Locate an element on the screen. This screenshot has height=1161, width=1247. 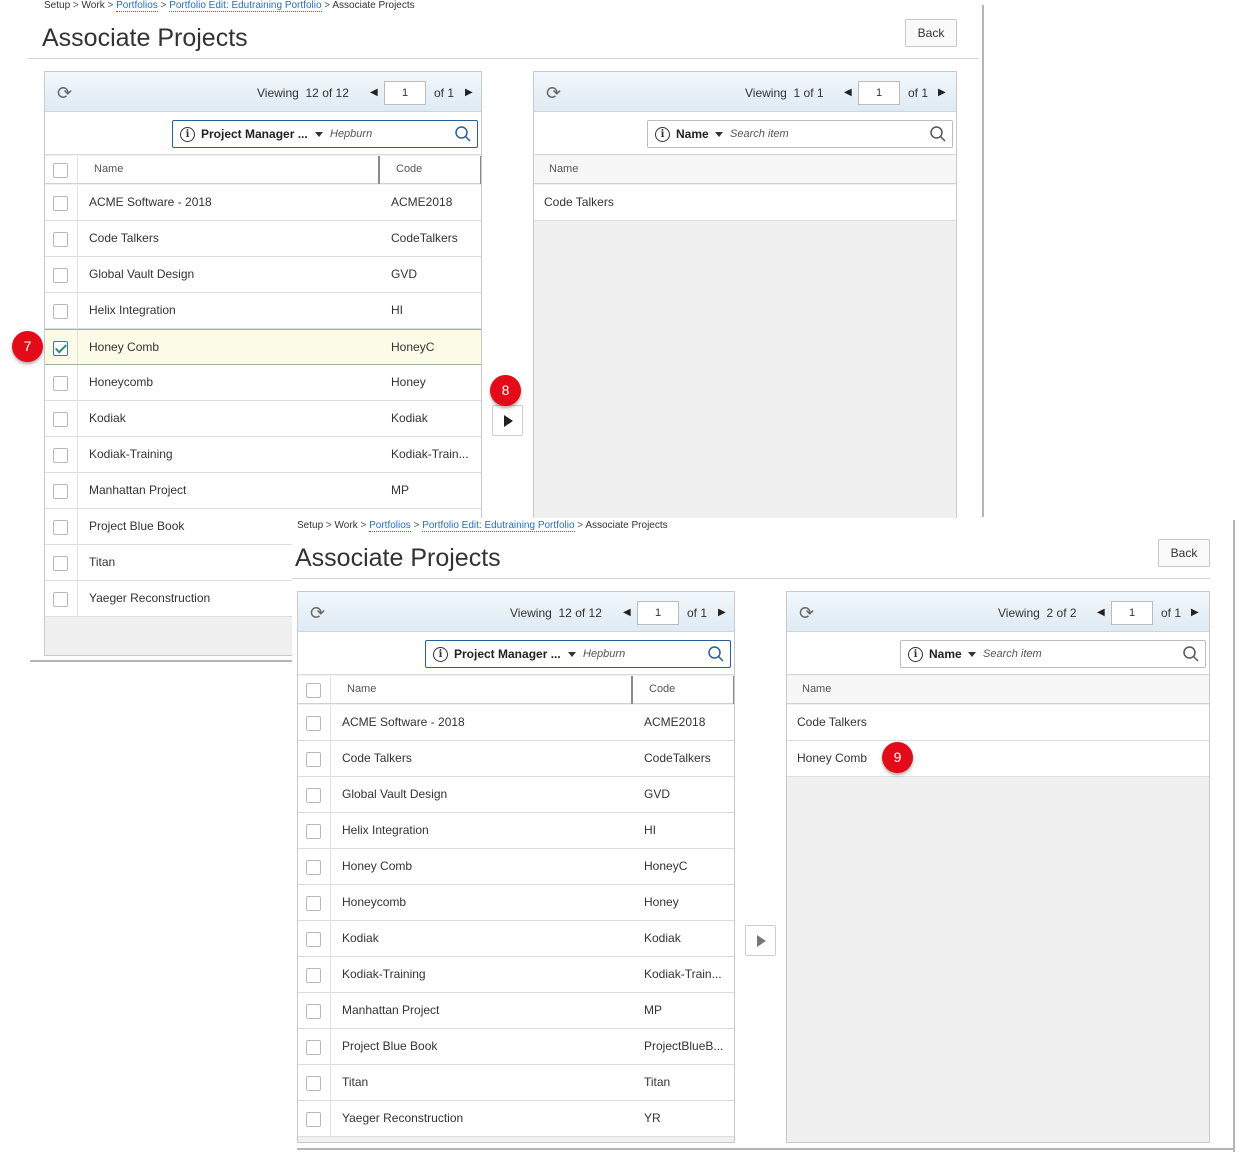
table-row: Titan Titan is located at coordinates (516, 1083).